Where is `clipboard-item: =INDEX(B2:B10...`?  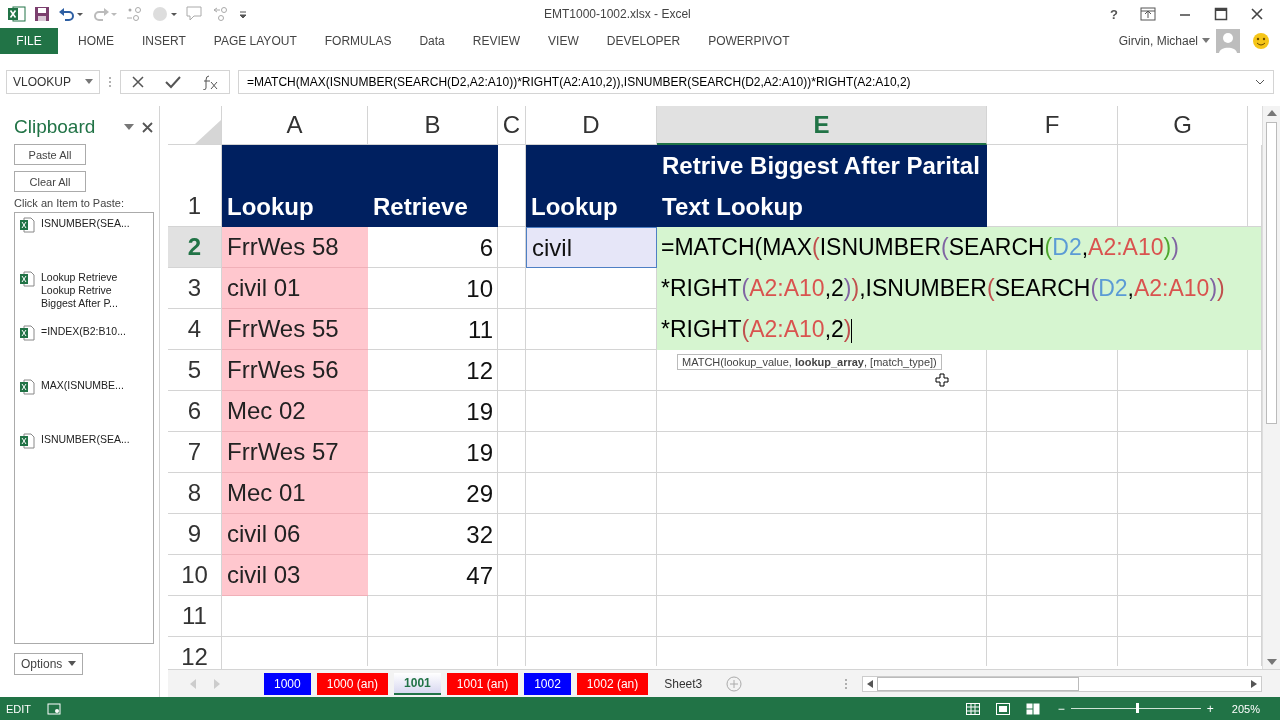 clipboard-item: =INDEX(B2:B10... is located at coordinates (83, 331).